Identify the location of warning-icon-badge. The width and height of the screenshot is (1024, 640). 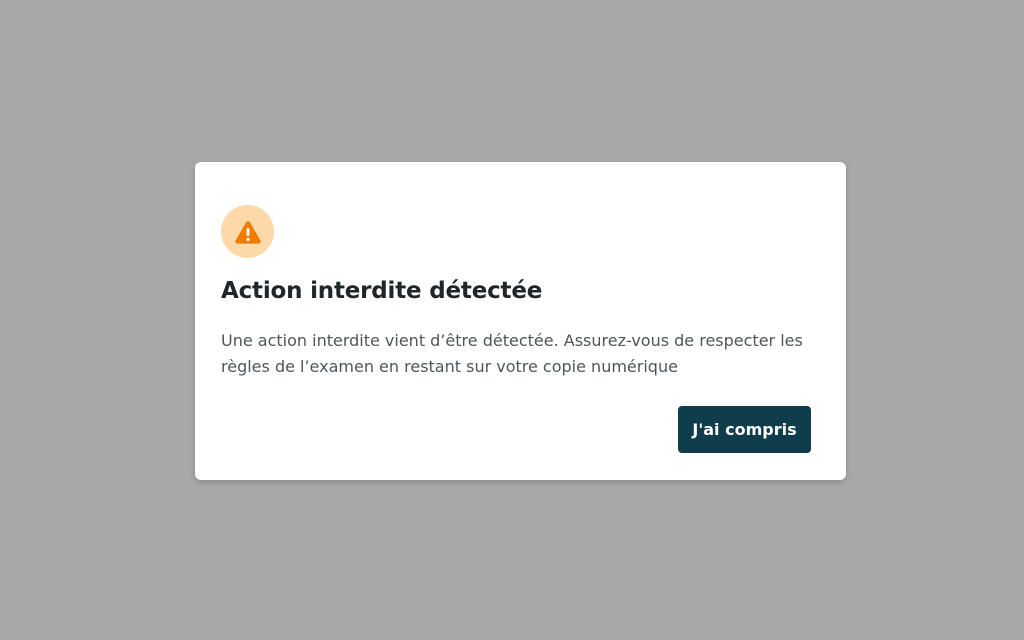
(247, 231).